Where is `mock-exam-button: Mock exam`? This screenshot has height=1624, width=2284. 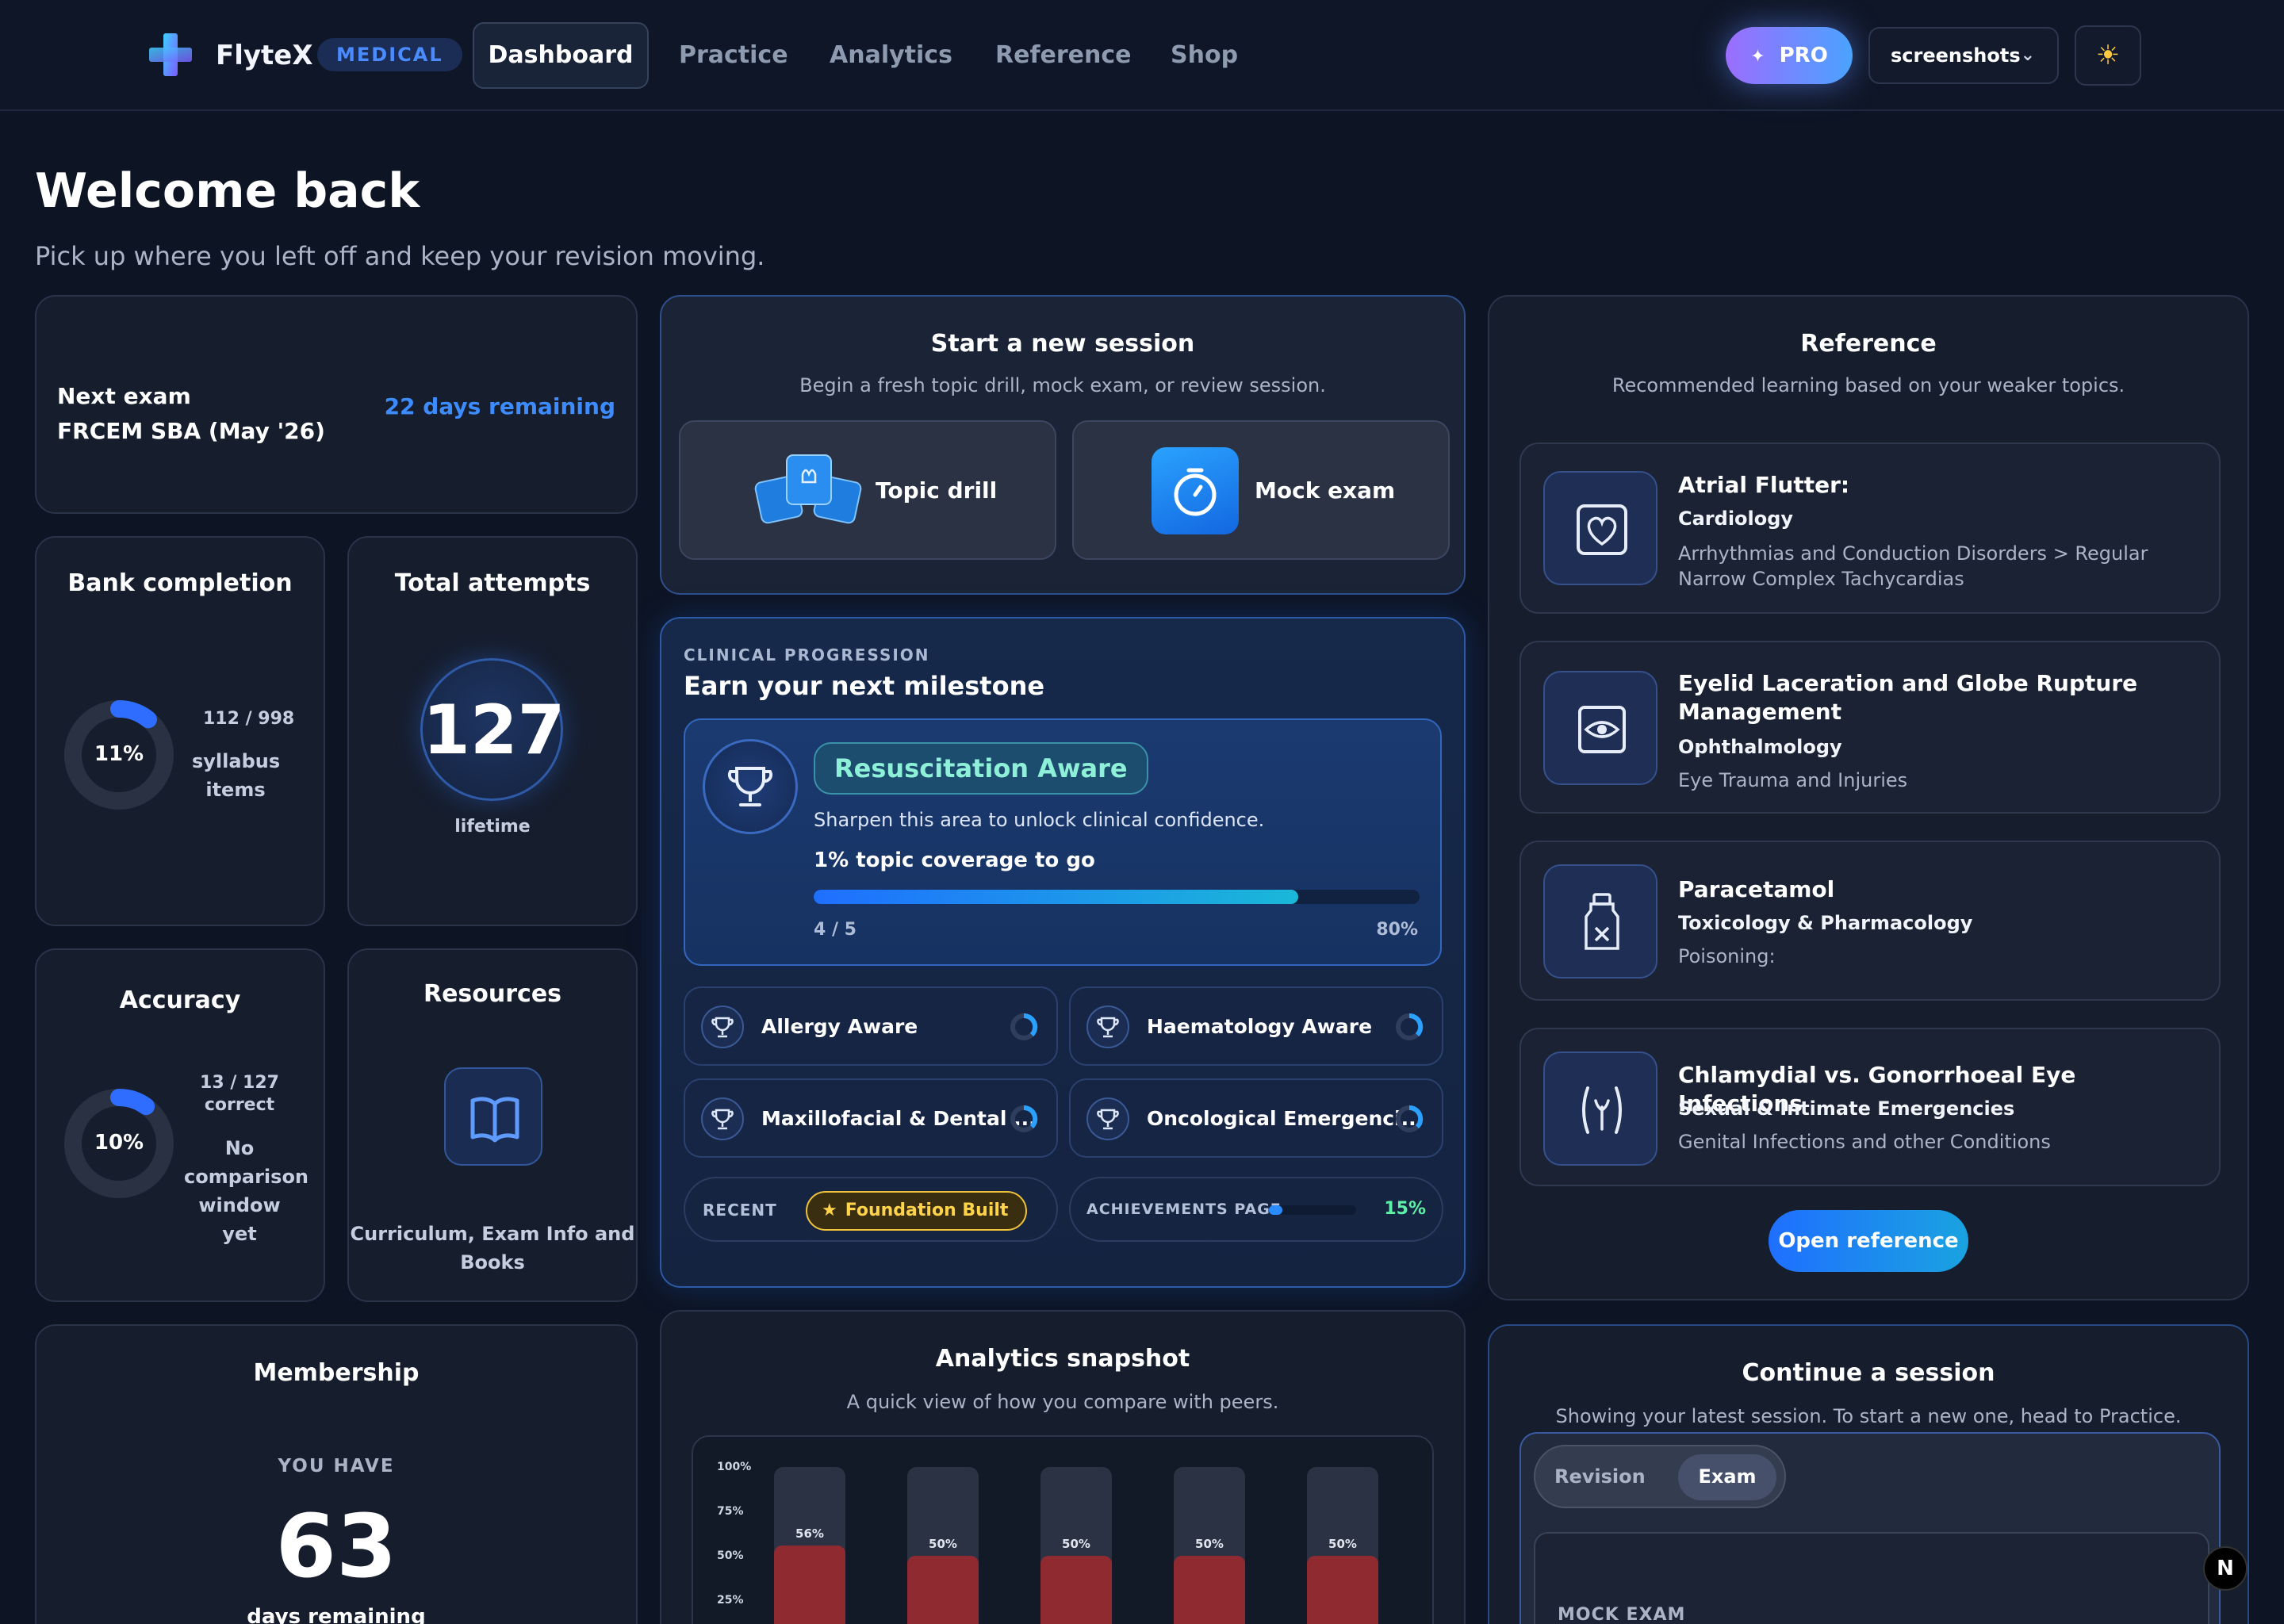
mock-exam-button: Mock exam is located at coordinates (1261, 490).